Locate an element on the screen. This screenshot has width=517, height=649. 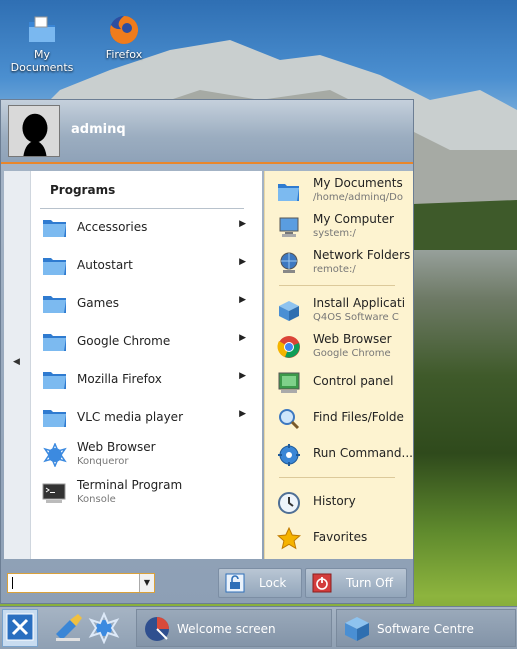
desktop-icon-label: Firefox is located at coordinates (124, 54).